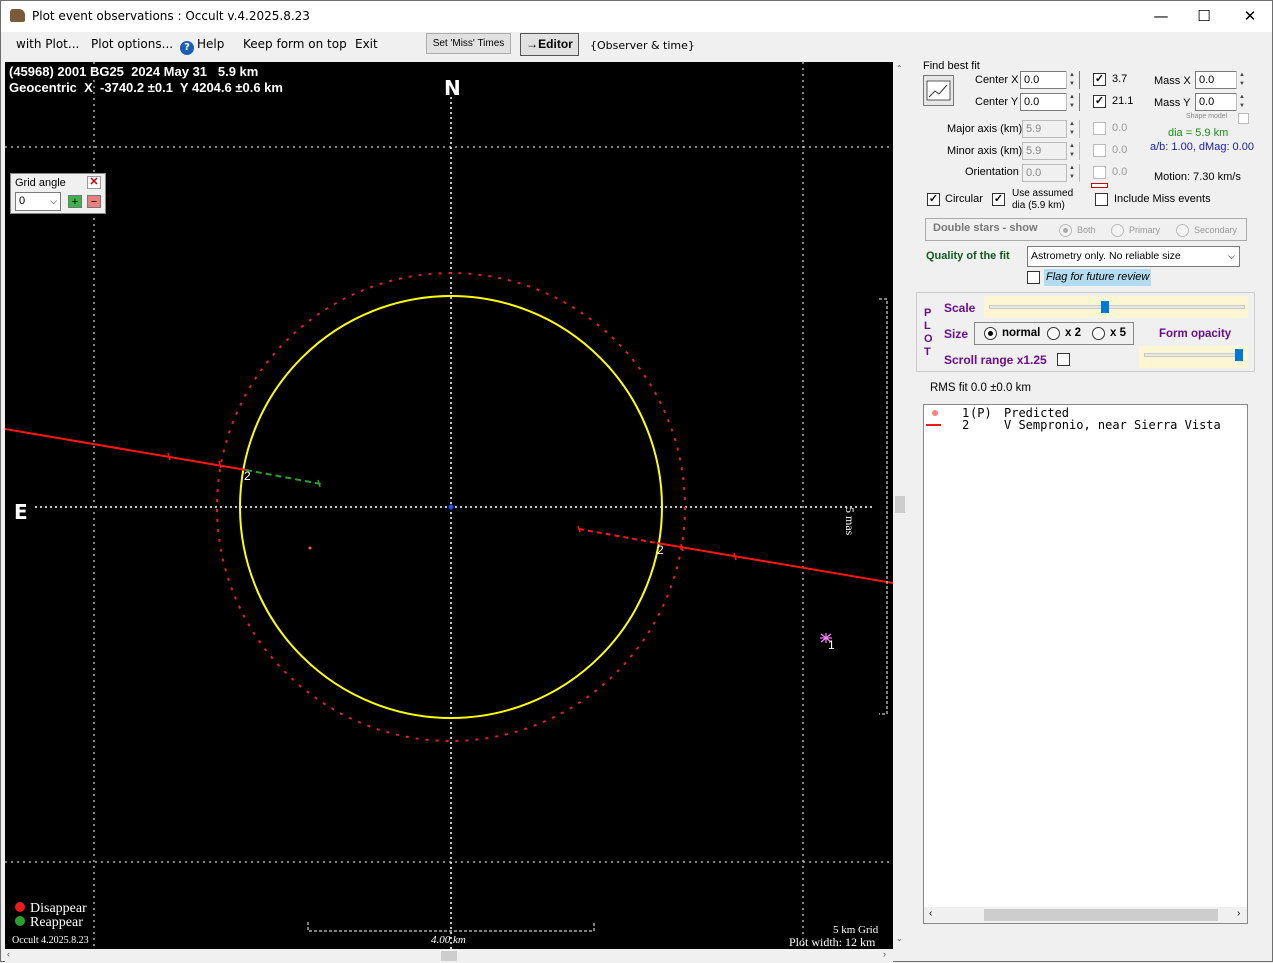 Image resolution: width=1273 pixels, height=963 pixels. Describe the element at coordinates (1239, 355) in the screenshot. I see `opacity-slider-thumb` at that location.